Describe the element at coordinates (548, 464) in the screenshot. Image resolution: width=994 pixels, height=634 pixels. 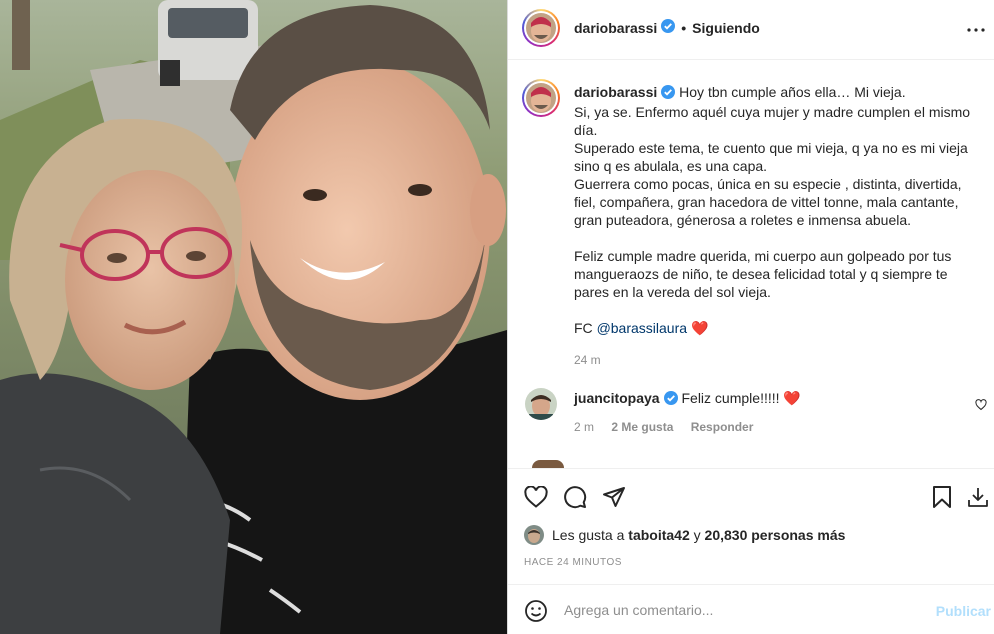
I see `next-comment-avatar` at that location.